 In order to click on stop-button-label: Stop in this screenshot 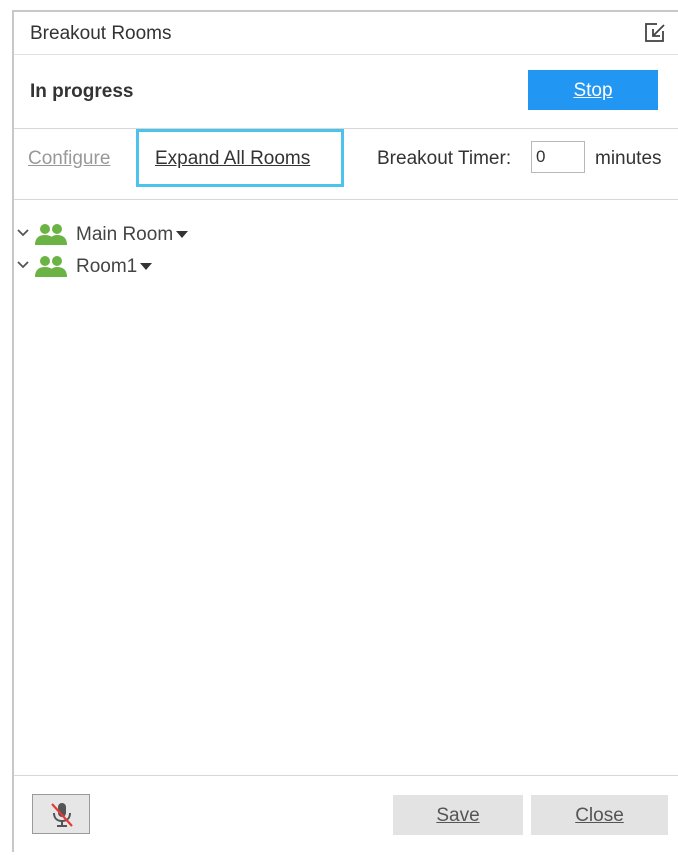, I will do `click(593, 90)`.